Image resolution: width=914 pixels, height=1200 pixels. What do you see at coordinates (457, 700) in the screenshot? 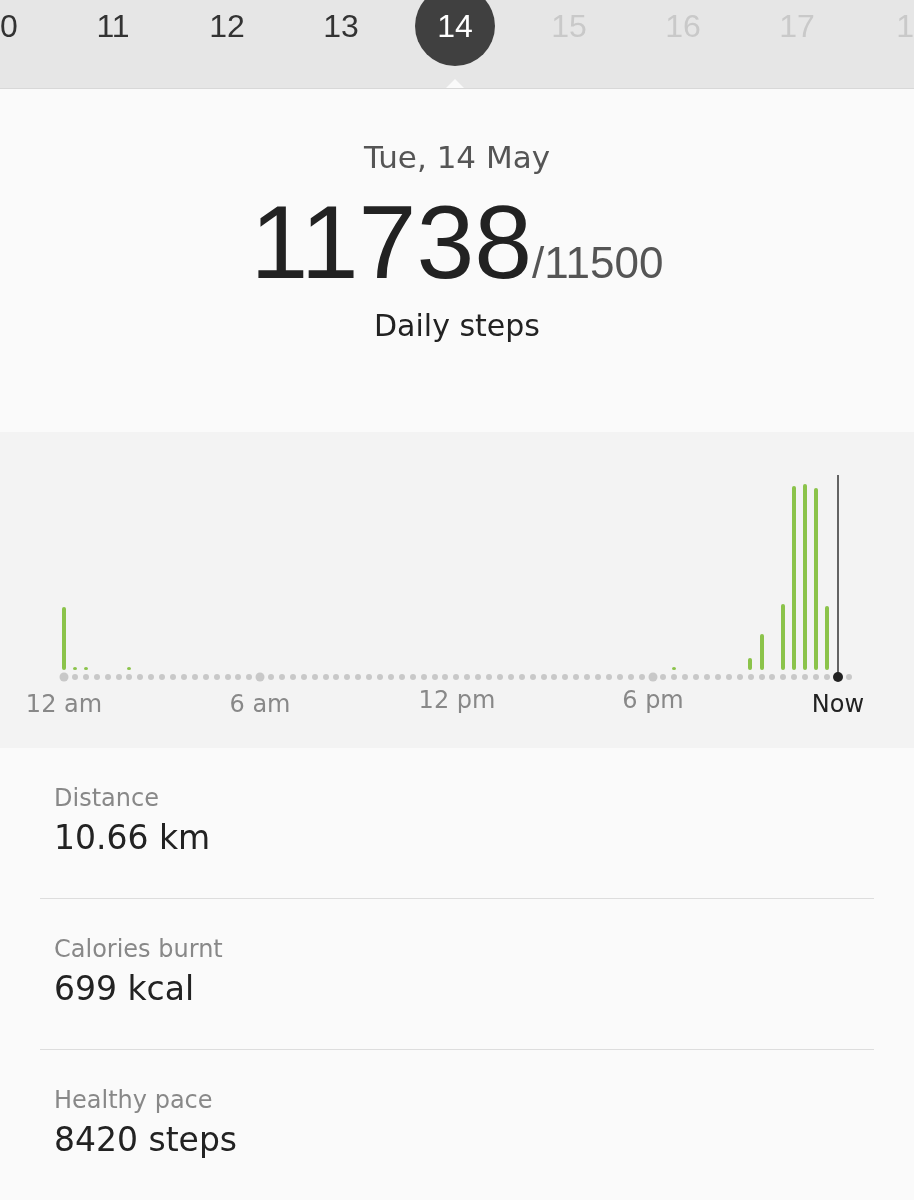
I see `time-label: 12 pm` at bounding box center [457, 700].